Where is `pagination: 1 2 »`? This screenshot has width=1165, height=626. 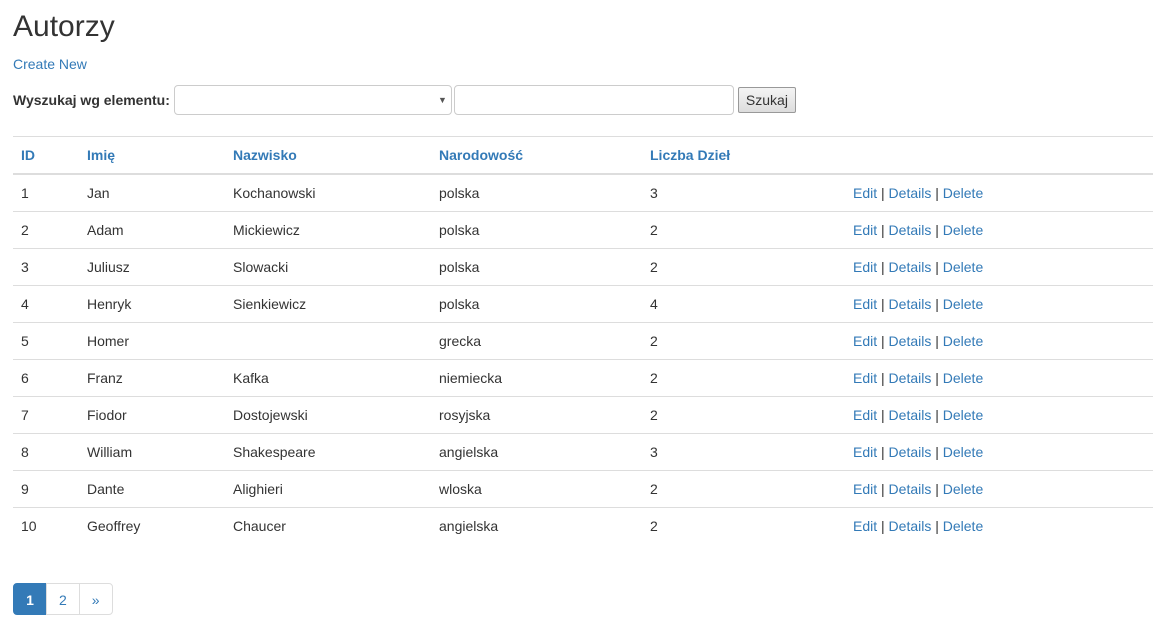
pagination: 1 2 » is located at coordinates (63, 599).